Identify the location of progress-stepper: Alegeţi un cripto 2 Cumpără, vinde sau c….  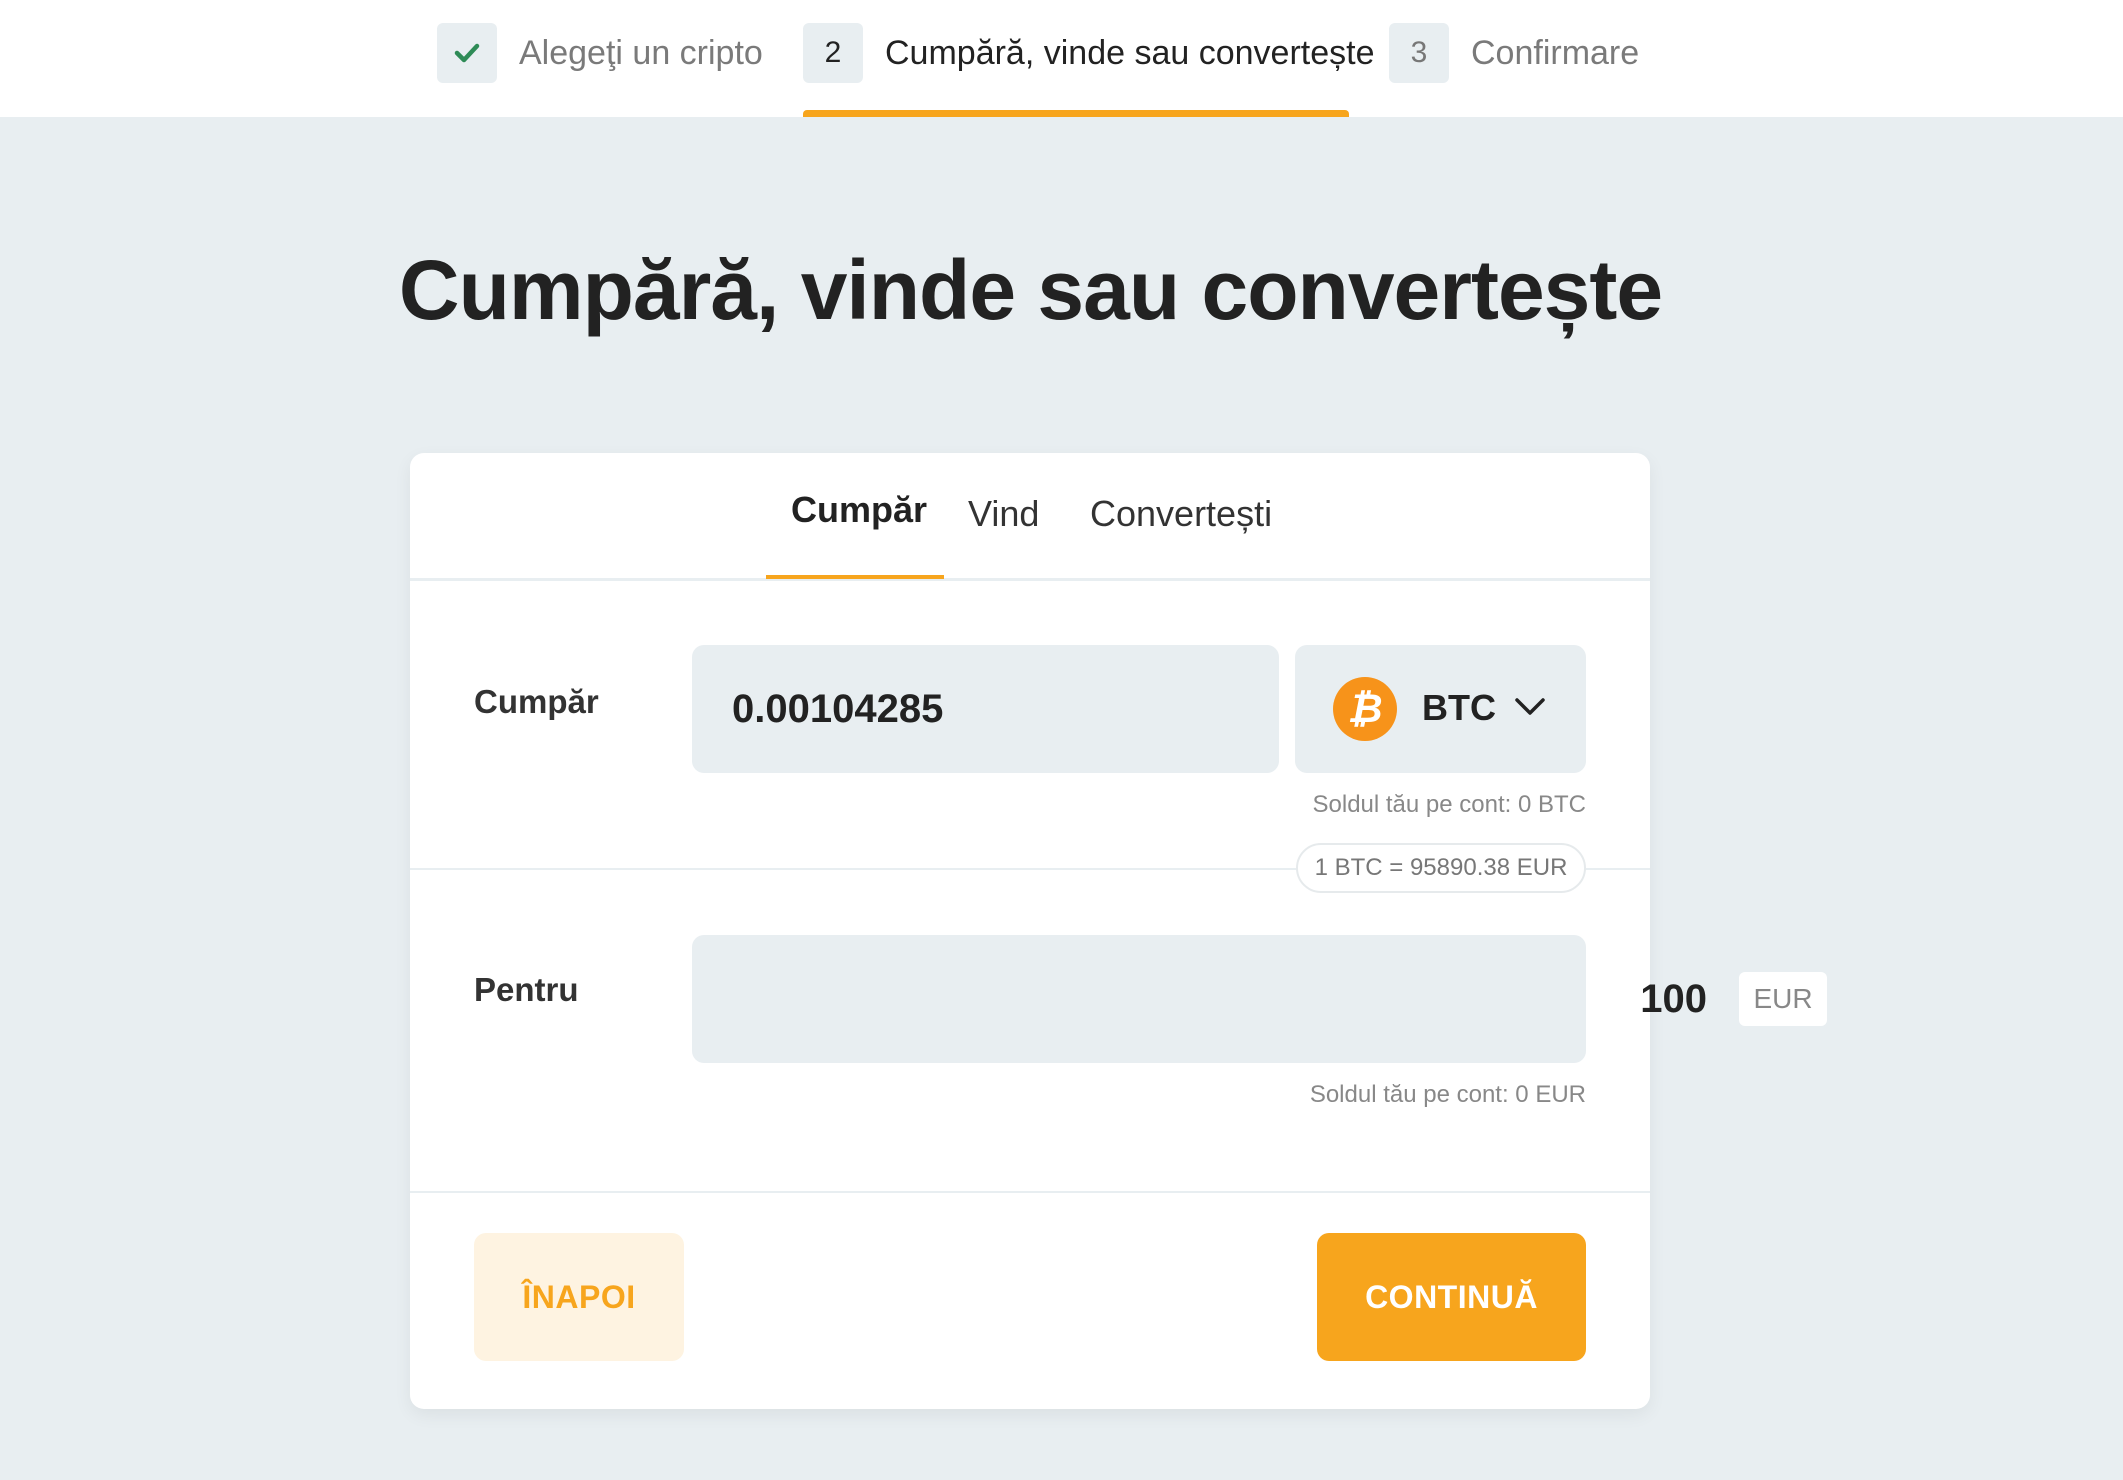
(1061, 58).